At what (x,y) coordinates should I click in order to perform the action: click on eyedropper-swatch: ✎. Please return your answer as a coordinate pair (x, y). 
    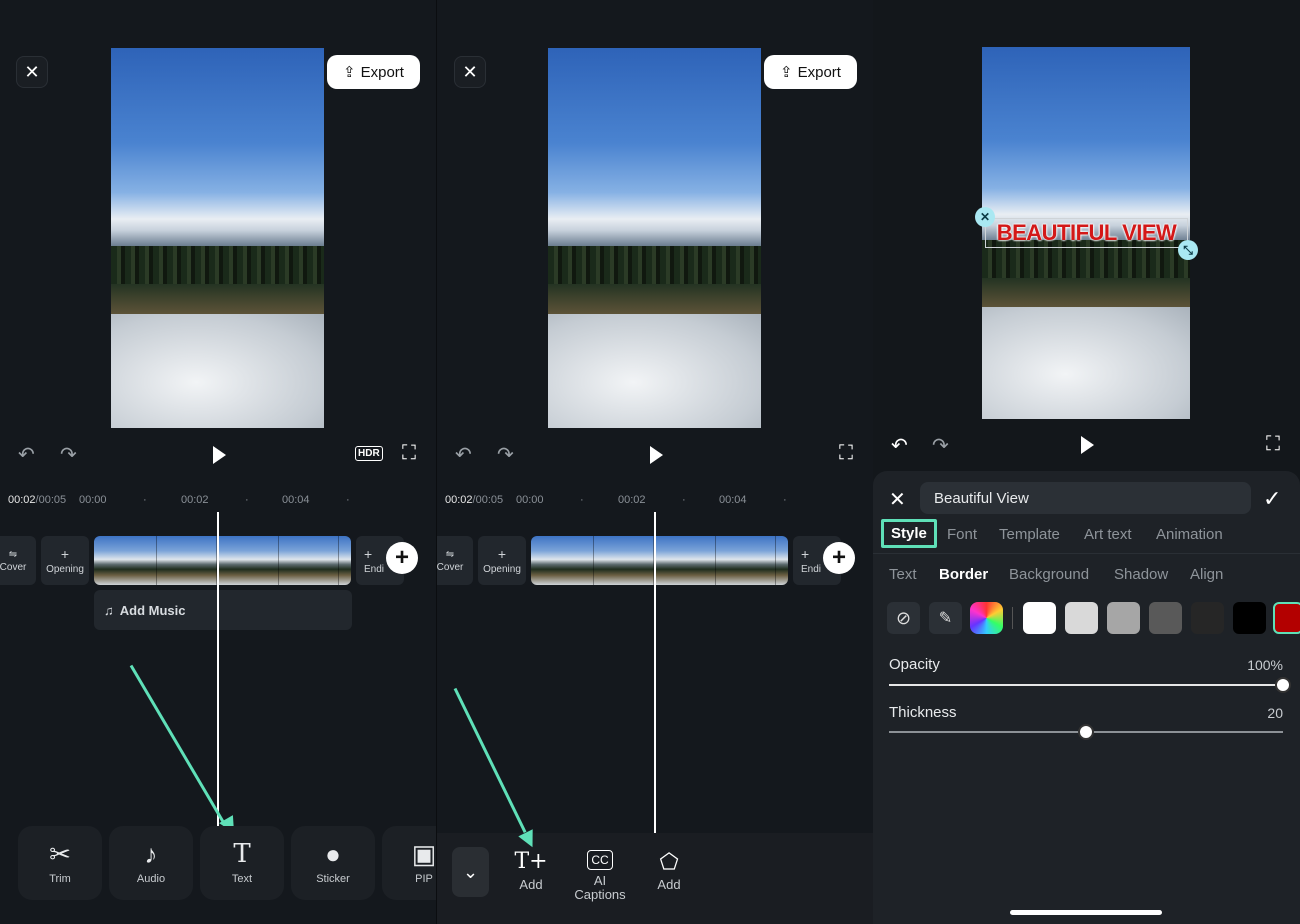
    Looking at the image, I should click on (945, 618).